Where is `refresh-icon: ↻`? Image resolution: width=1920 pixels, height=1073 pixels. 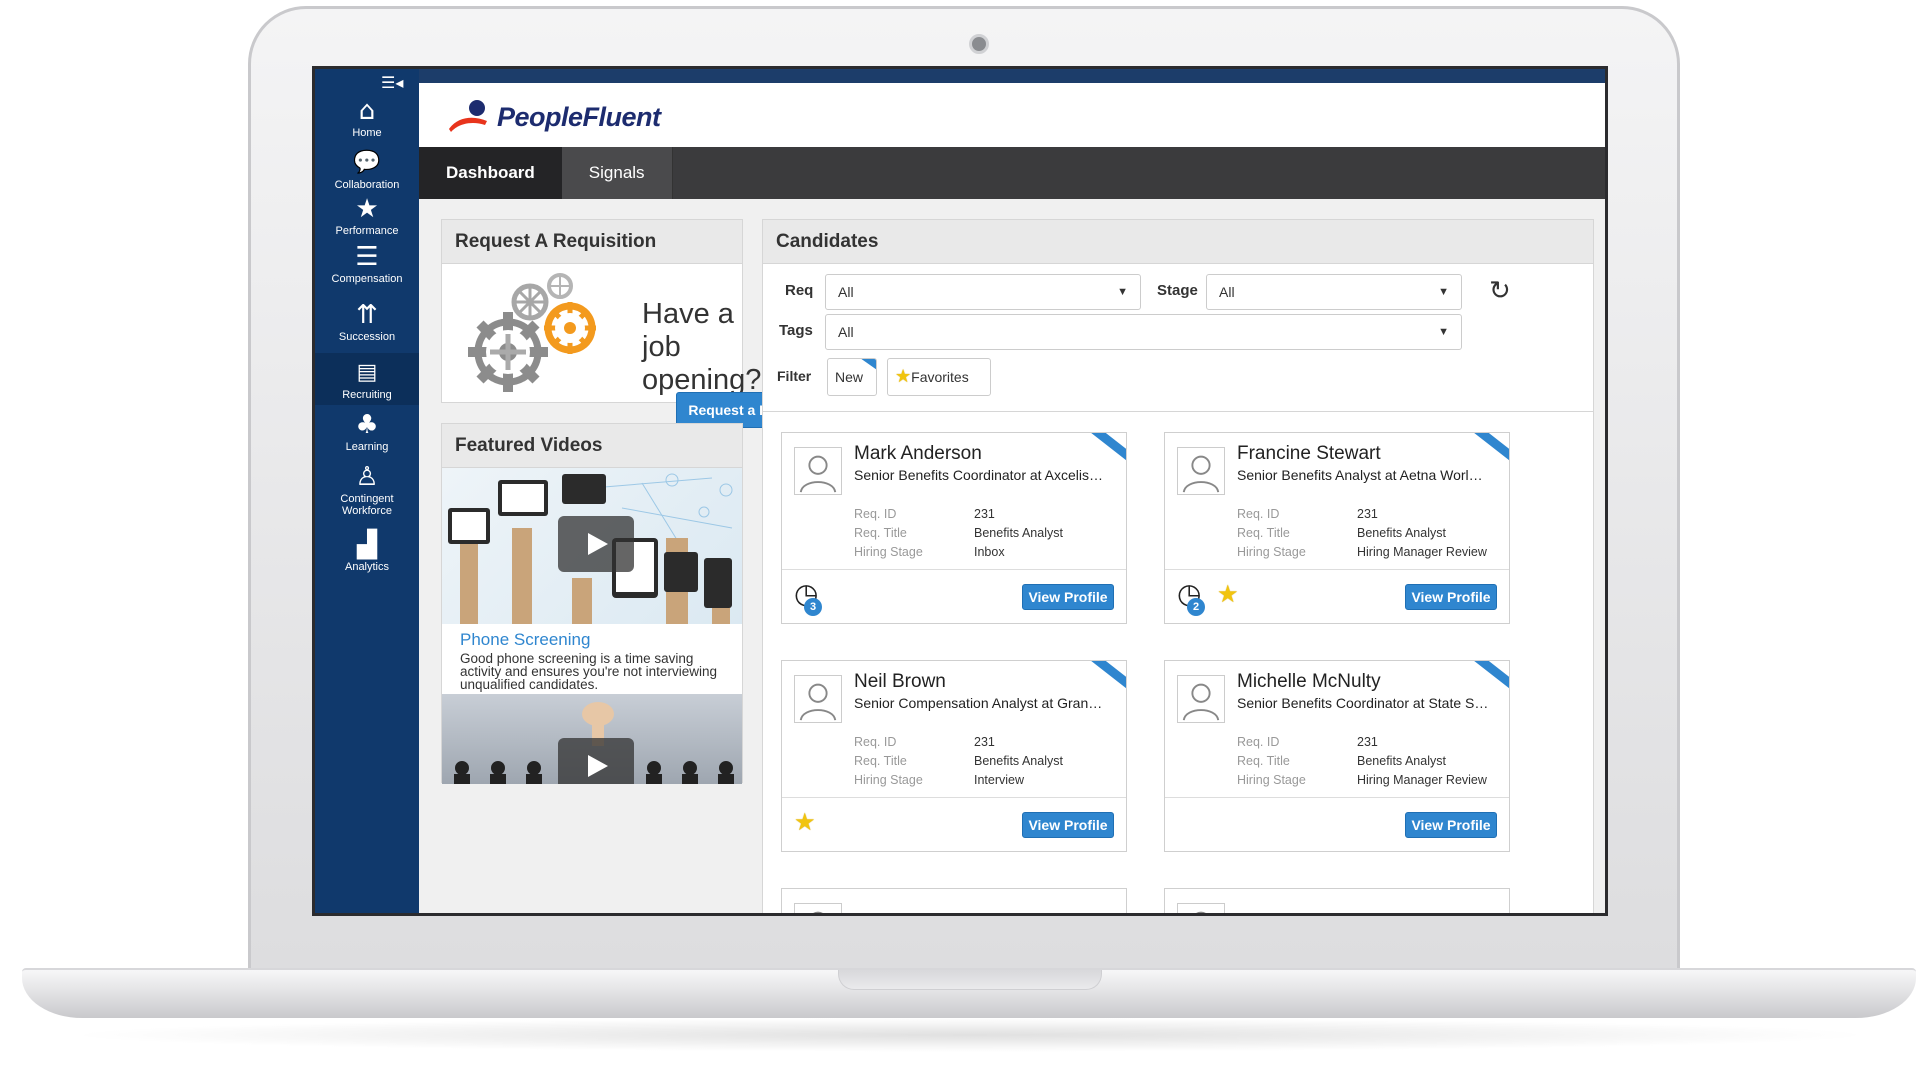
refresh-icon: ↻ is located at coordinates (1500, 291).